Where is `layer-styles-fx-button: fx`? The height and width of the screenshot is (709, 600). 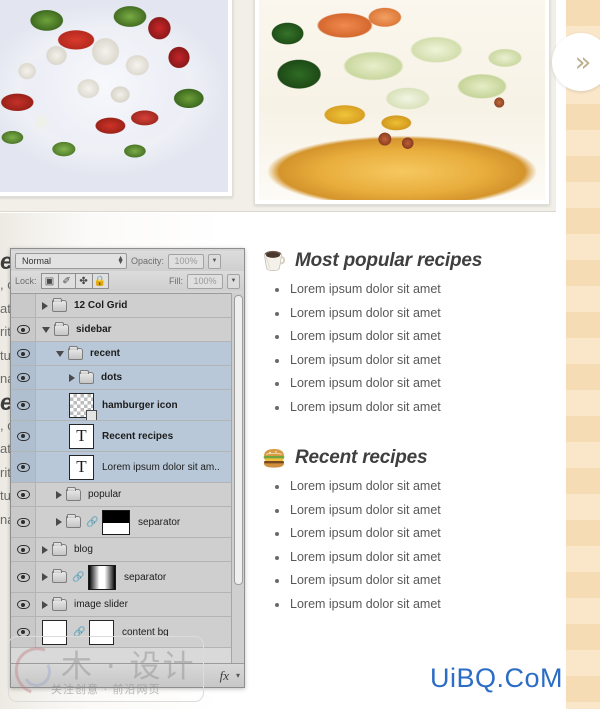
layer-styles-fx-button: fx is located at coordinates (224, 676).